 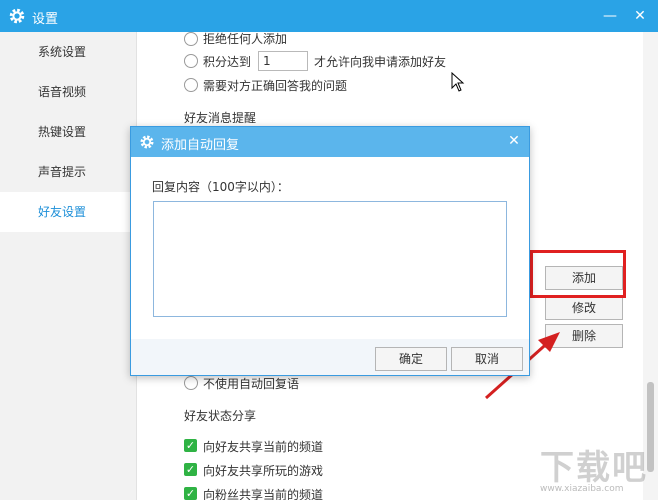 I want to click on mouse-cursor-icon, so click(x=458, y=82).